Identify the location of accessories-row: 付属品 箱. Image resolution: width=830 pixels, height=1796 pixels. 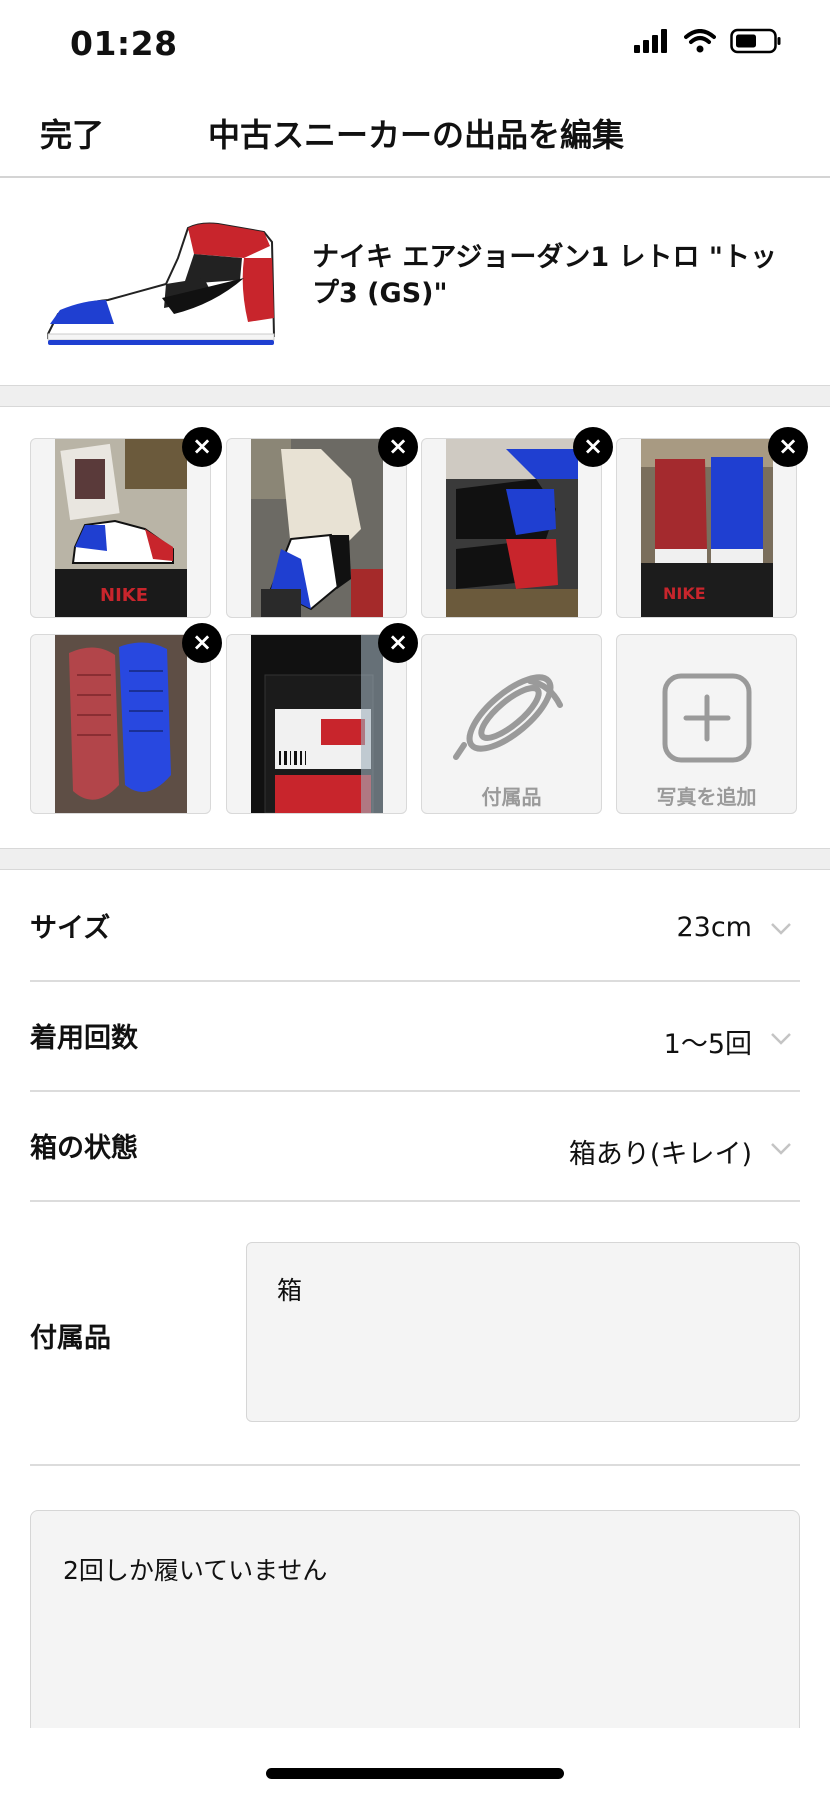
(415, 1334).